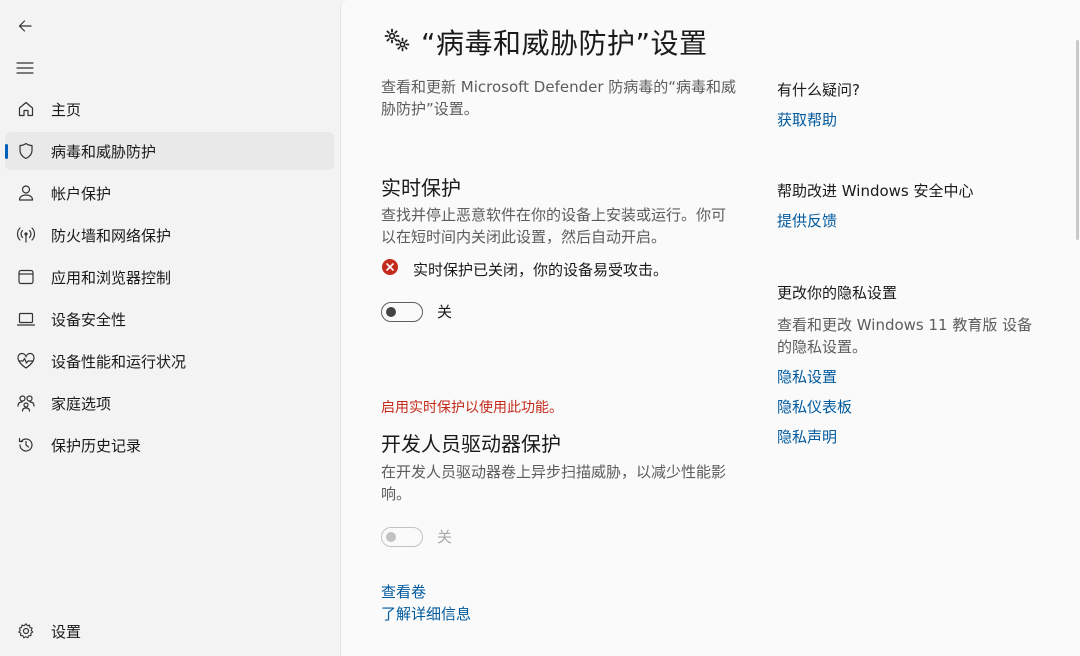  I want to click on realtime-protection-switch, so click(402, 311).